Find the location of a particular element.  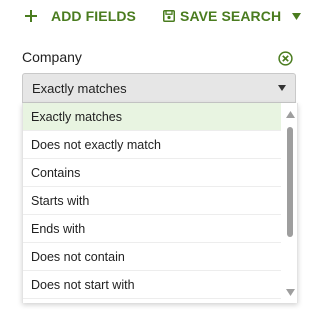

add-fields-button: ADD FIELDS is located at coordinates (80, 16).